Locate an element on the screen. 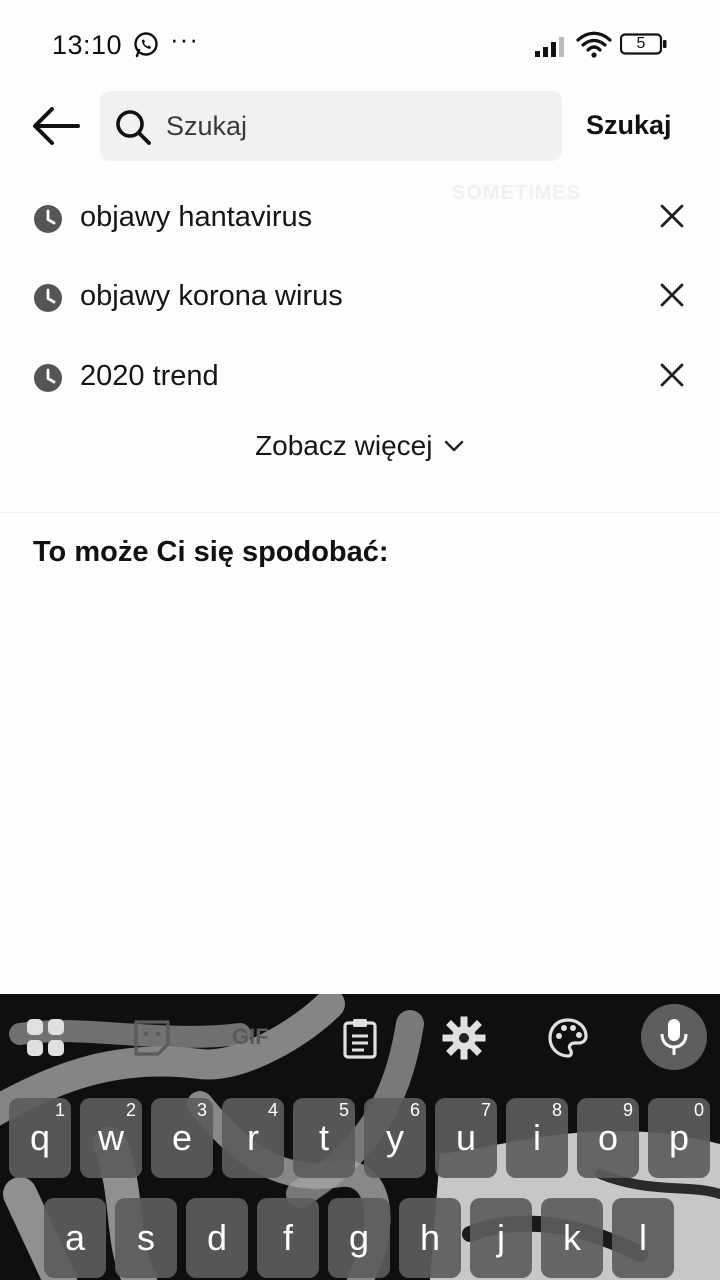  key-g: g is located at coordinates (359, 1238).